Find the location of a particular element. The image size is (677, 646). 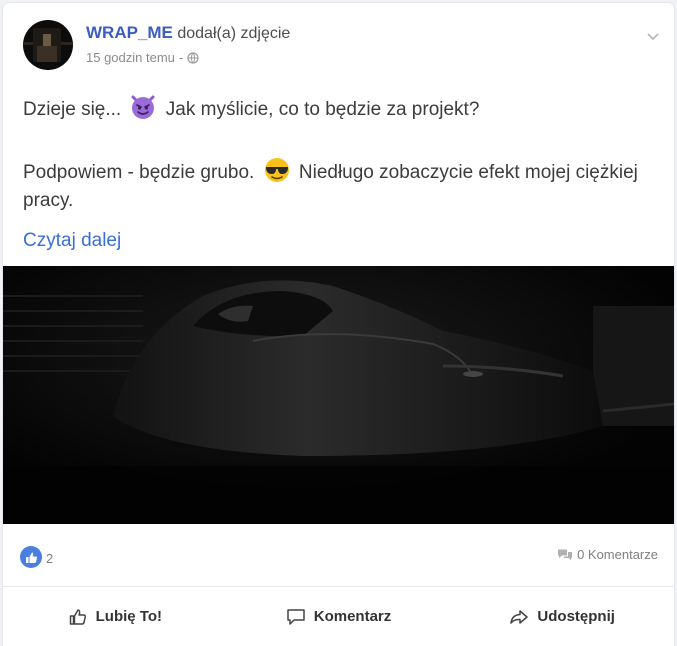

chevron-down-icon is located at coordinates (653, 36).